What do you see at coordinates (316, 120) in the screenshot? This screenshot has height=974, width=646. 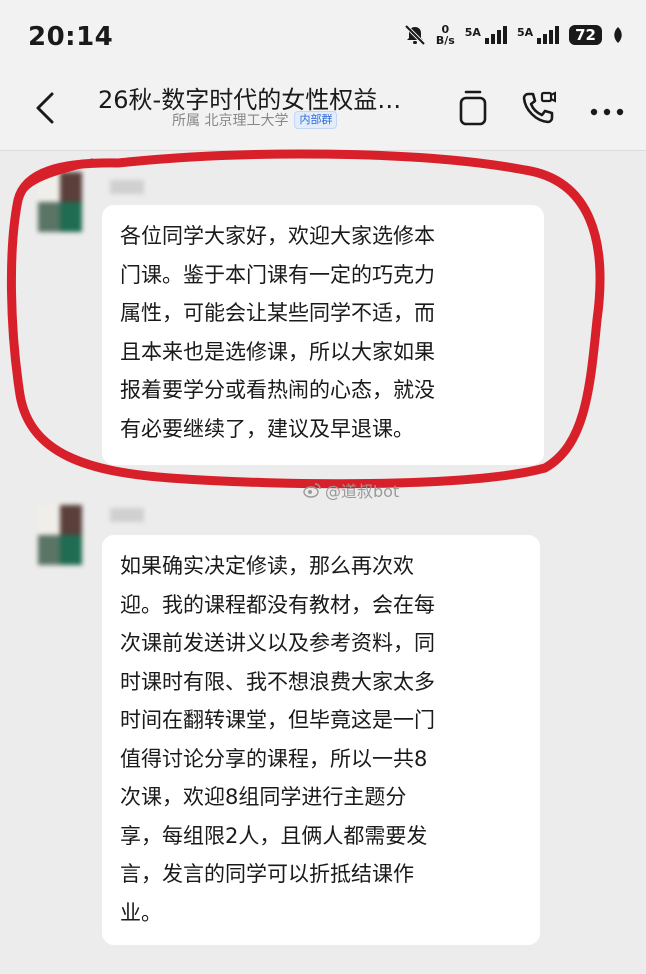 I see `internal-group-tag: 内部群` at bounding box center [316, 120].